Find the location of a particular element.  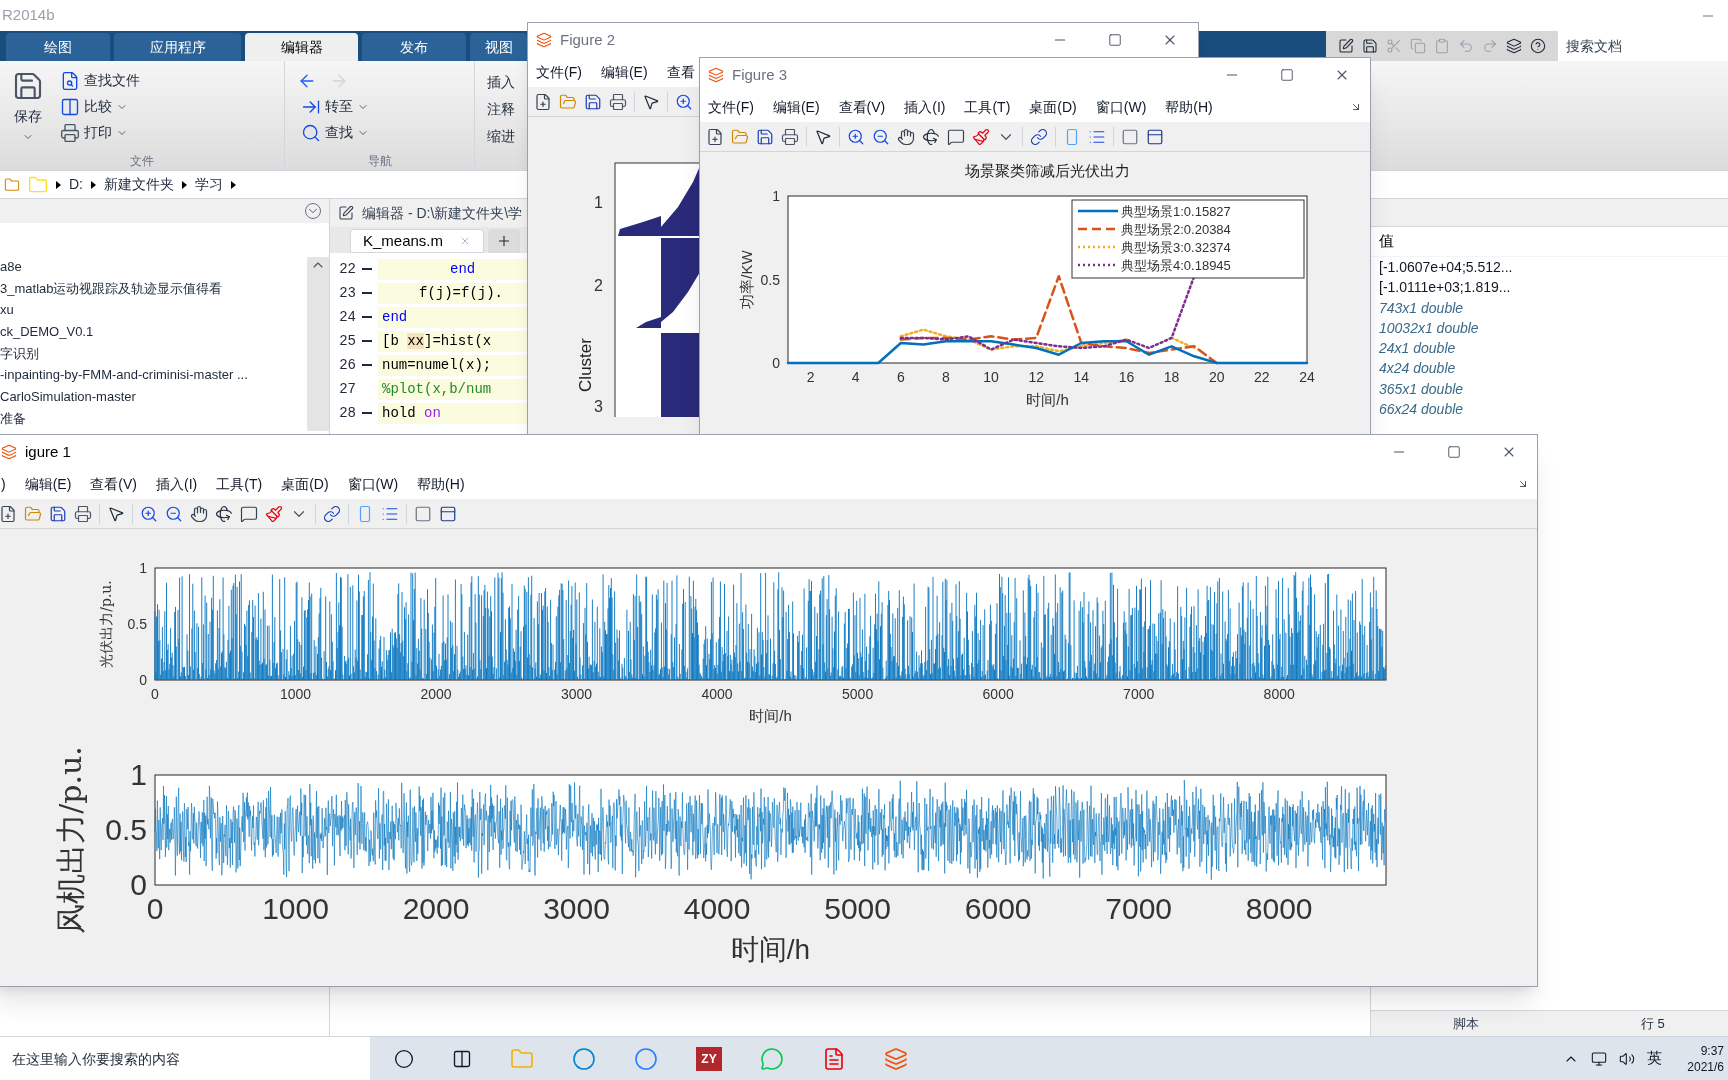

ribbon-tab: 发布 is located at coordinates (414, 47).